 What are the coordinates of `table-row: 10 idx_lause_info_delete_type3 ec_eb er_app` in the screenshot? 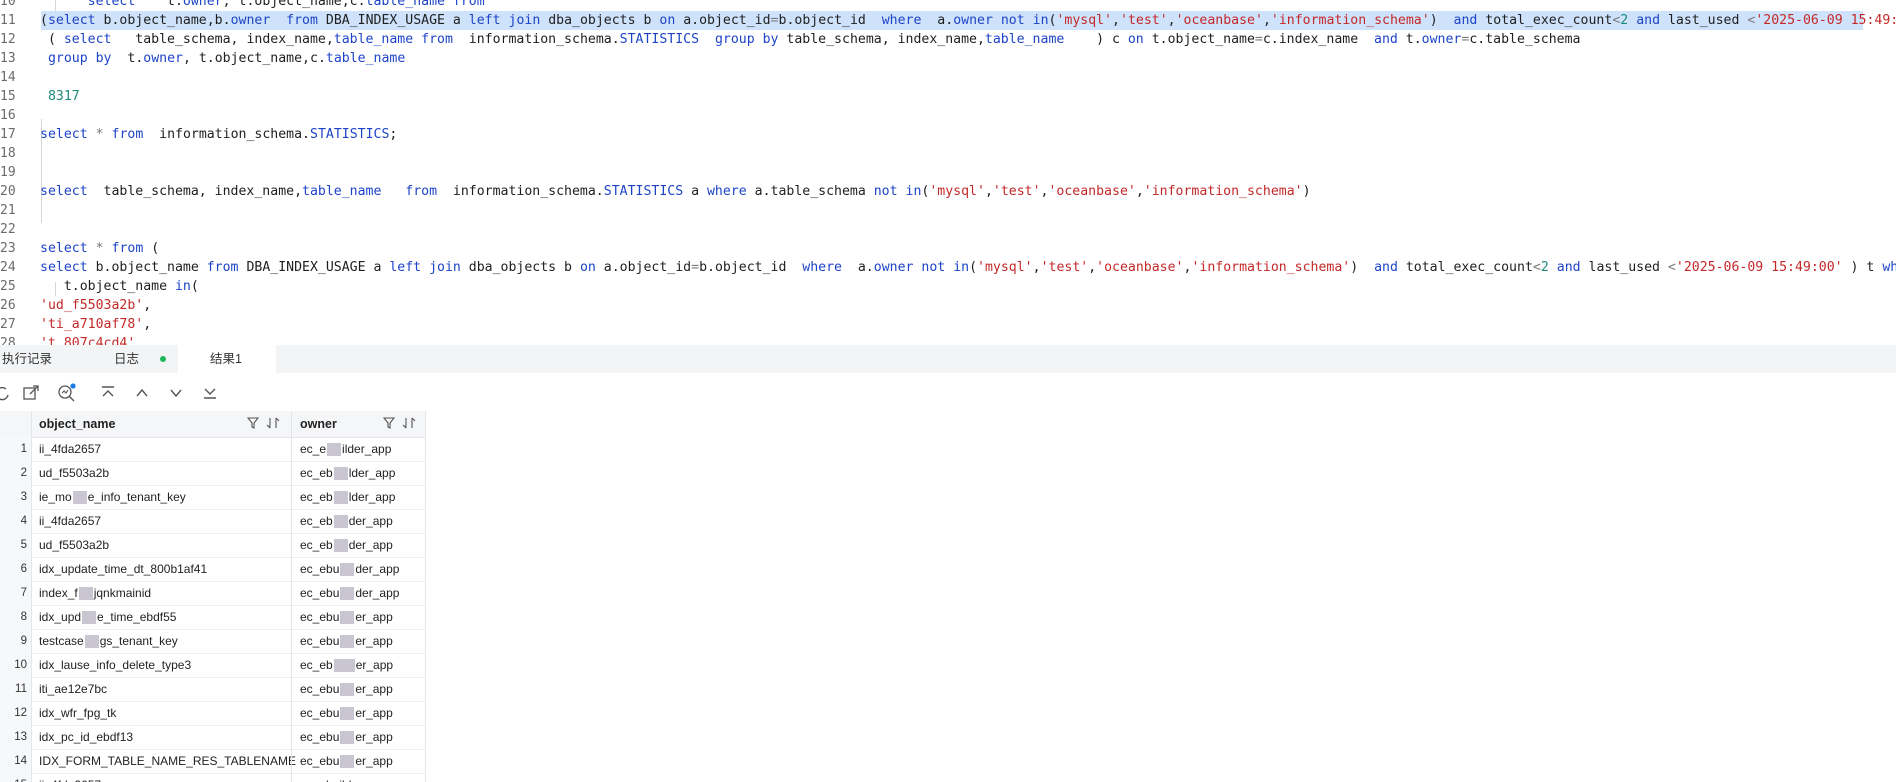 It's located at (213, 665).